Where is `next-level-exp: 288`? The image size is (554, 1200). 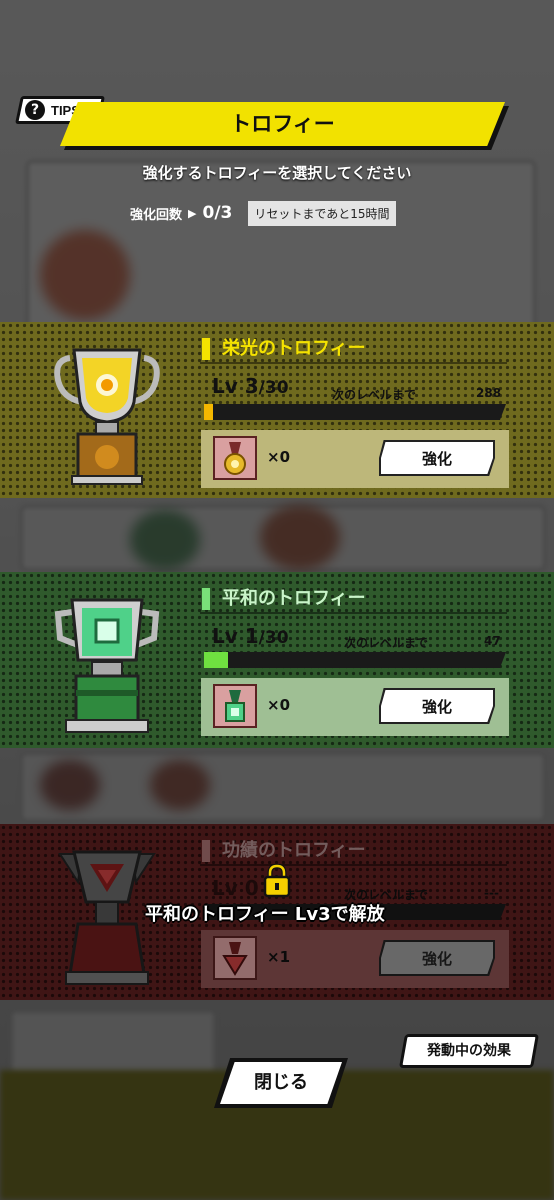 next-level-exp: 288 is located at coordinates (489, 393).